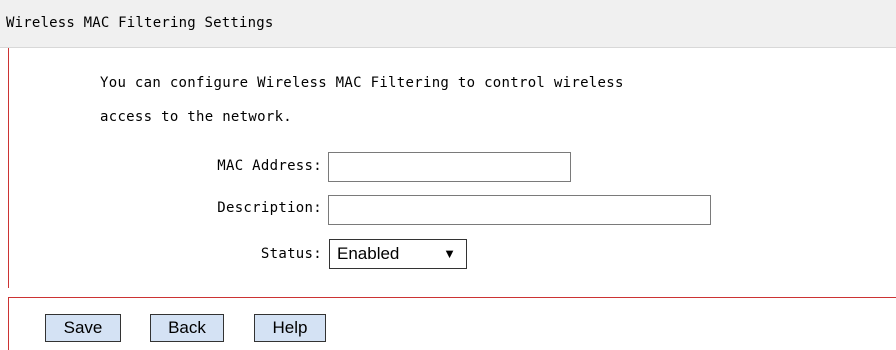 The image size is (896, 350). Describe the element at coordinates (8, 168) in the screenshot. I see `left-border-line` at that location.